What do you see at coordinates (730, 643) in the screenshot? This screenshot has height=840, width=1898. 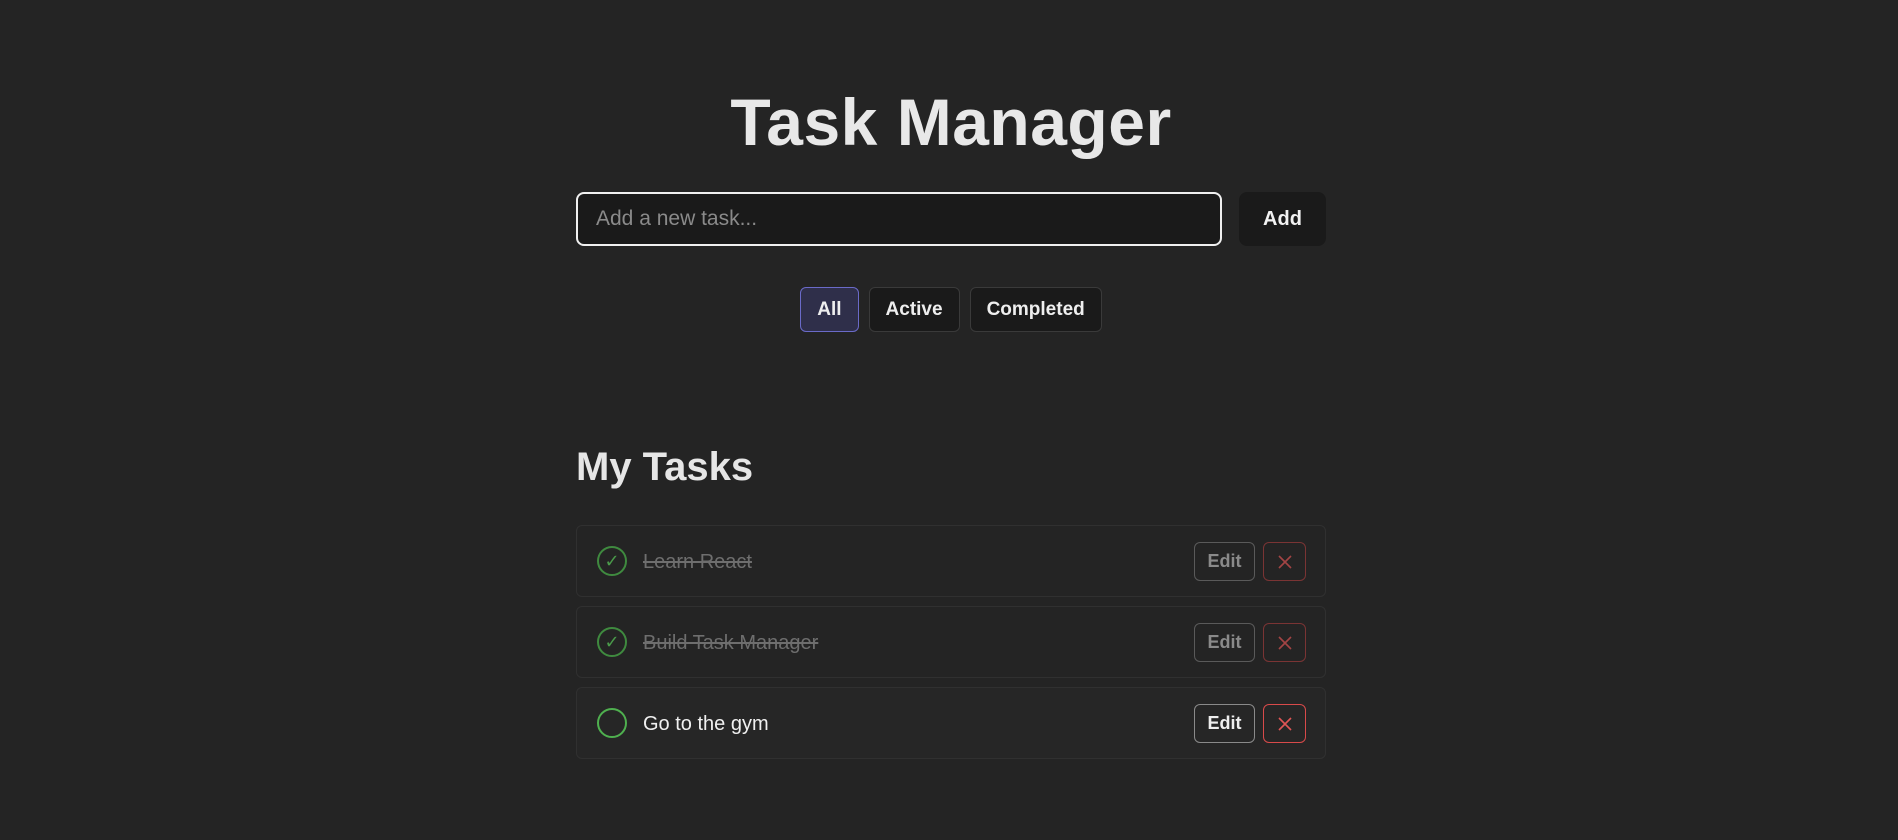 I see `task-text: Build Task Manager` at bounding box center [730, 643].